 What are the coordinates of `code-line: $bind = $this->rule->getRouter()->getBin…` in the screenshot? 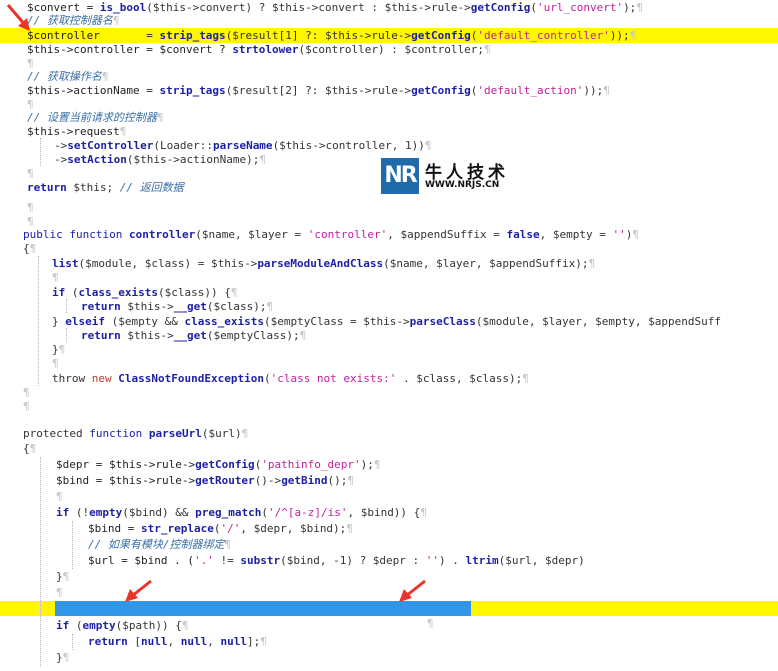 It's located at (389, 481).